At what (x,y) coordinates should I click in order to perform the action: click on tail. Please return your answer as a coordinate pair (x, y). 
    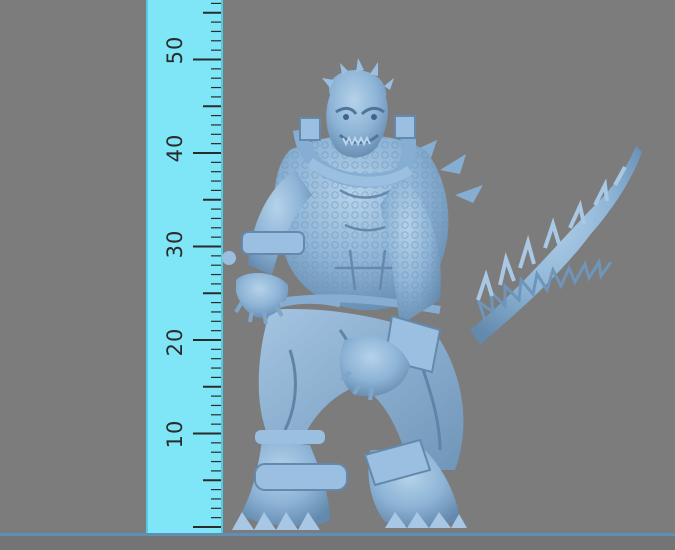
    Looking at the image, I should click on (556, 245).